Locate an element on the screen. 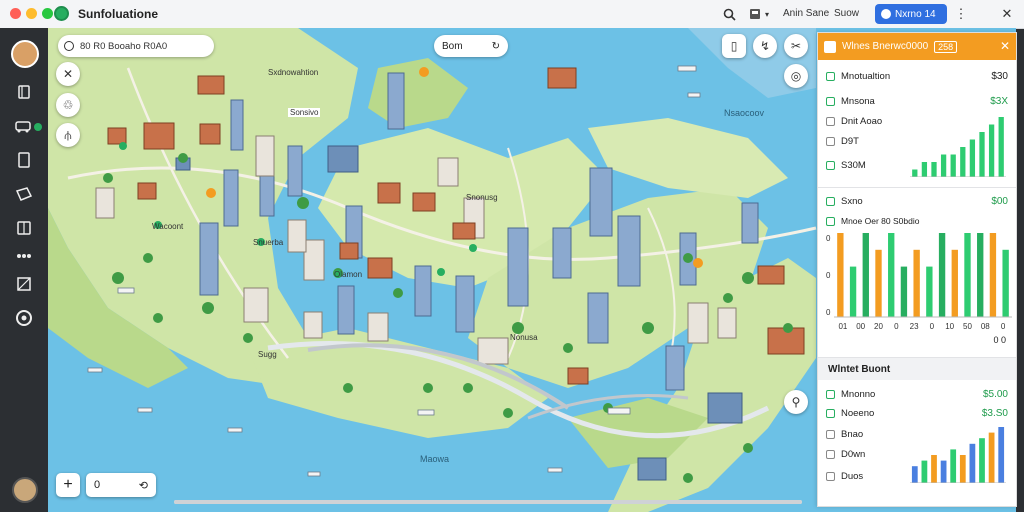 The image size is (1024, 512). bottom-profile-avatar is located at coordinates (25, 490).